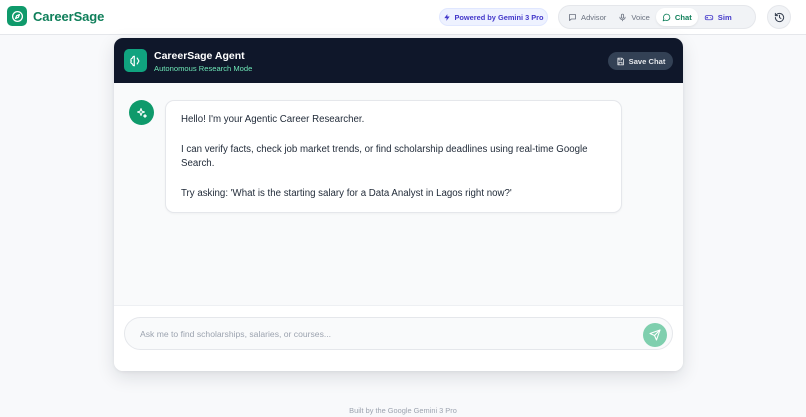 Image resolution: width=806 pixels, height=417 pixels. I want to click on agent-logo, so click(135, 60).